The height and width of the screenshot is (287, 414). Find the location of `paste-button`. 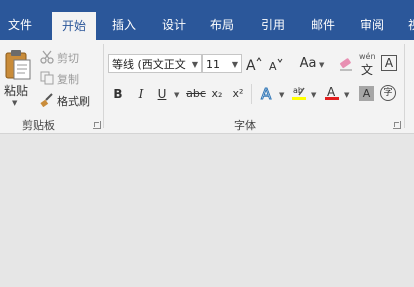

paste-button is located at coordinates (18, 64).